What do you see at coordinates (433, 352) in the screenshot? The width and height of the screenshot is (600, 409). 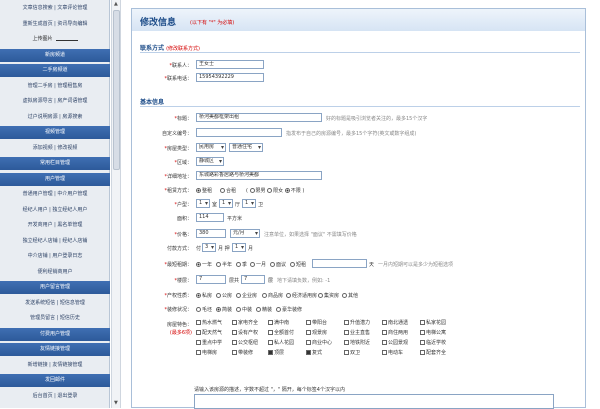 I see `feature-checkbox: 配套齐全` at bounding box center [433, 352].